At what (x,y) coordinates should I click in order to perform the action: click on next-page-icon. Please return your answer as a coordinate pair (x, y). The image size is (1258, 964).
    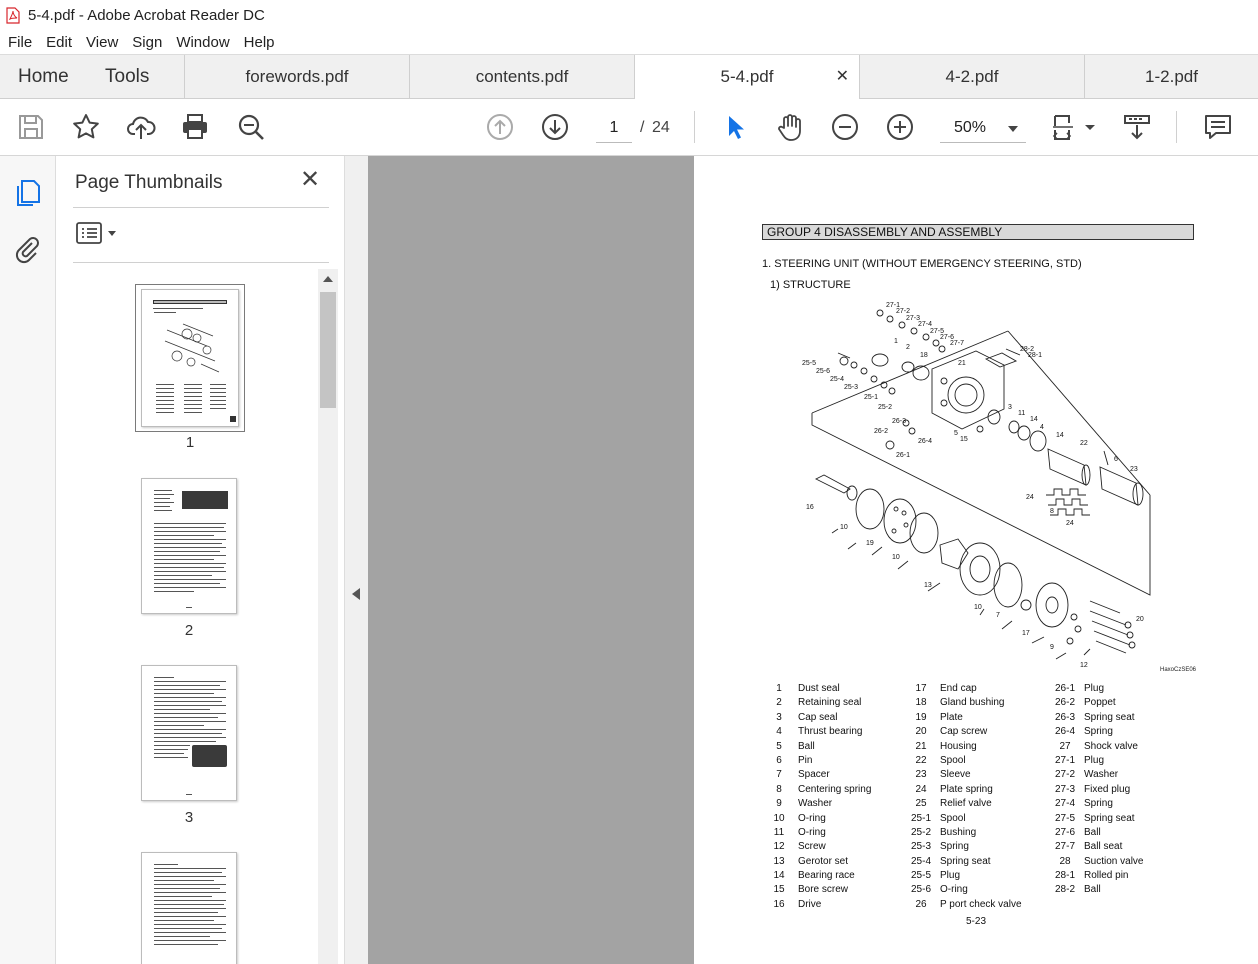
    Looking at the image, I should click on (555, 127).